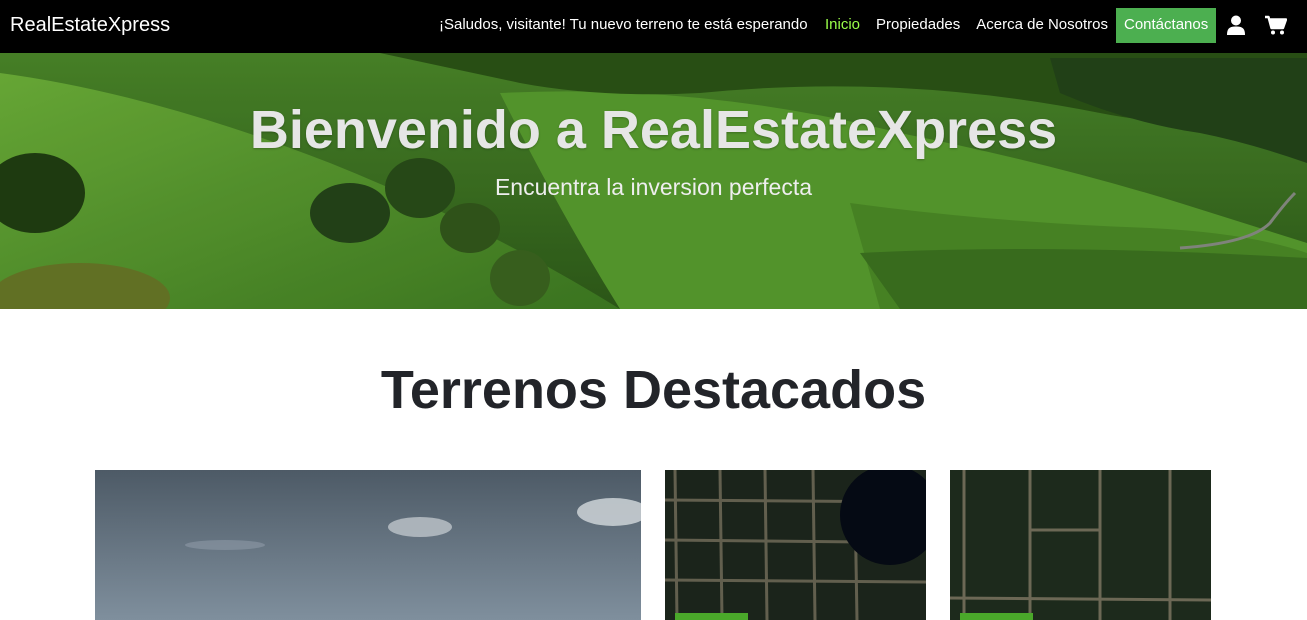 The width and height of the screenshot is (1307, 620). What do you see at coordinates (1042, 25) in the screenshot?
I see `nav-link-acerca: Acerca de Nosotros` at bounding box center [1042, 25].